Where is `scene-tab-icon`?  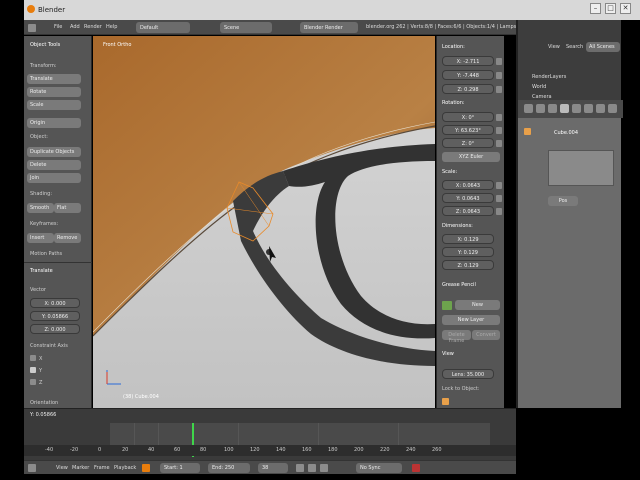 scene-tab-icon is located at coordinates (540, 108).